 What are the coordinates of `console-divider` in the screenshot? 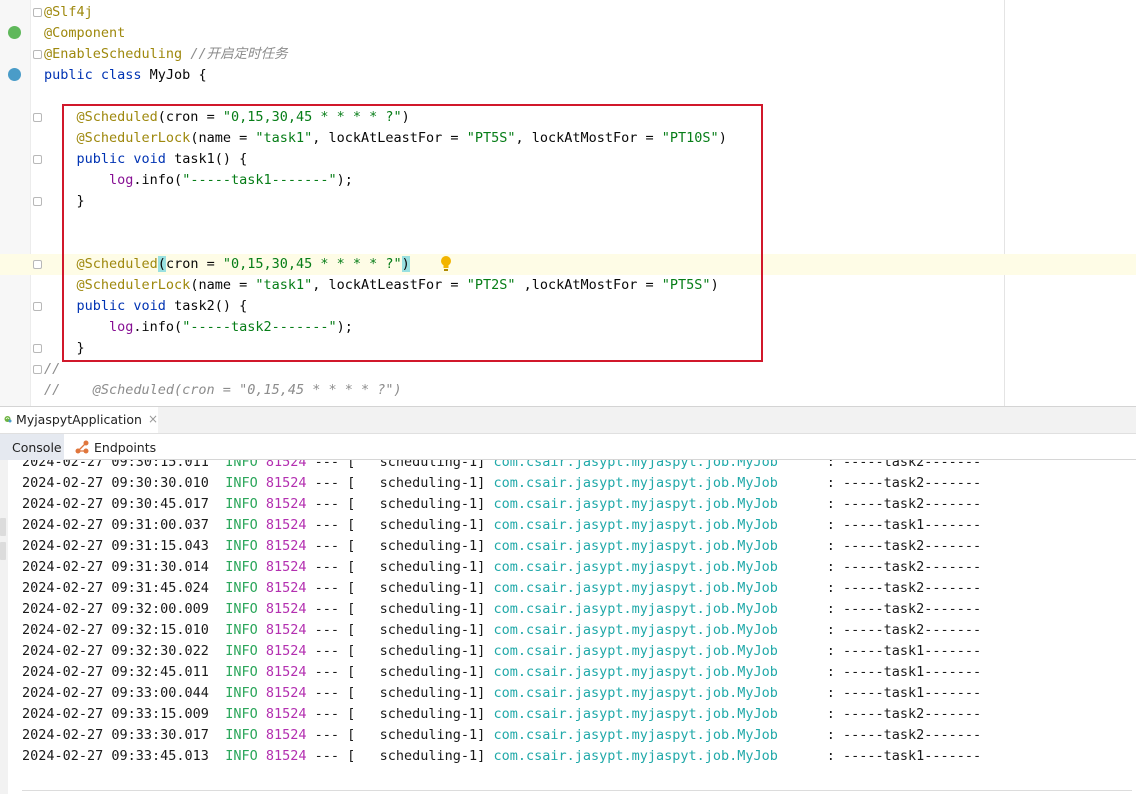 It's located at (577, 790).